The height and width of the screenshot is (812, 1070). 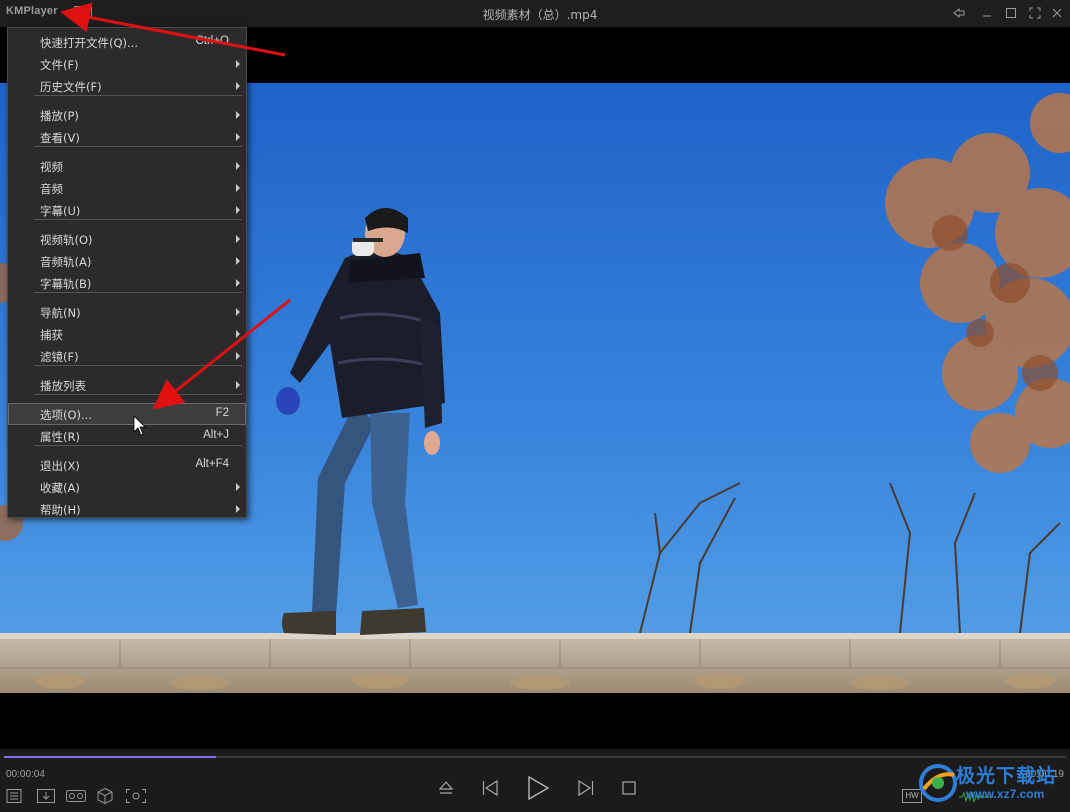 What do you see at coordinates (127, 356) in the screenshot?
I see `menu-item: 滤镜(F)` at bounding box center [127, 356].